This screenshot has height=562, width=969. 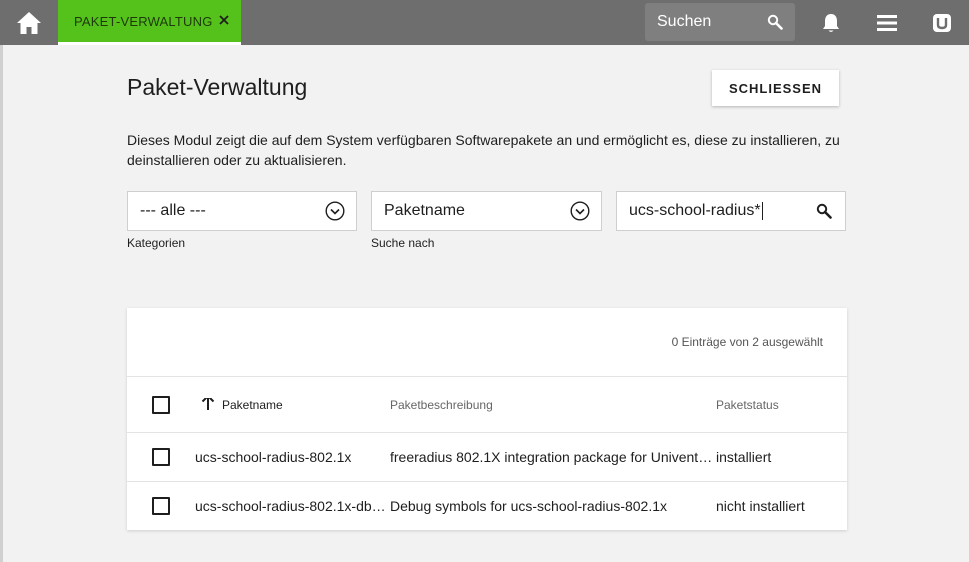 What do you see at coordinates (424, 210) in the screenshot?
I see `search-by-select-value: Paketname` at bounding box center [424, 210].